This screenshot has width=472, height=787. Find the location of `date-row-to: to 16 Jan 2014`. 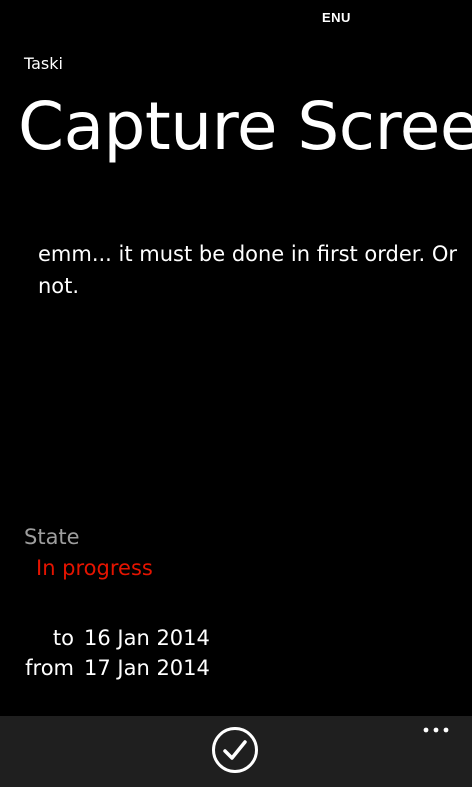

date-row-to: to 16 Jan 2014 is located at coordinates (117, 641).